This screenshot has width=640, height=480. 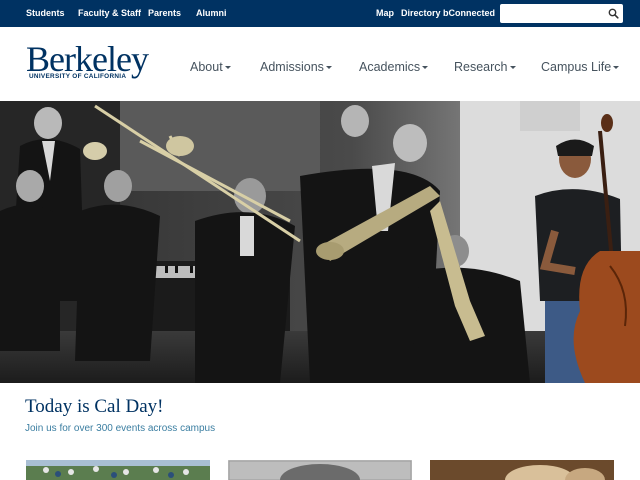 I want to click on logo-wordmark: Berkeley, so click(x=87, y=59).